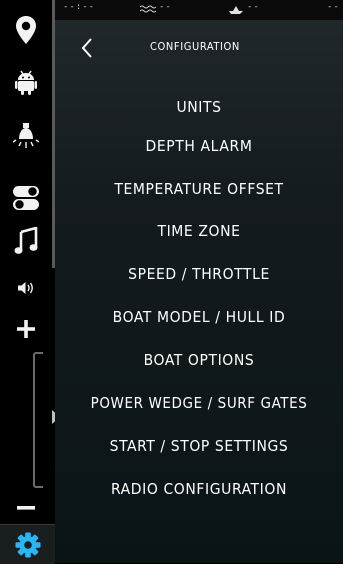 The image size is (343, 564). I want to click on mute-button, so click(26, 288).